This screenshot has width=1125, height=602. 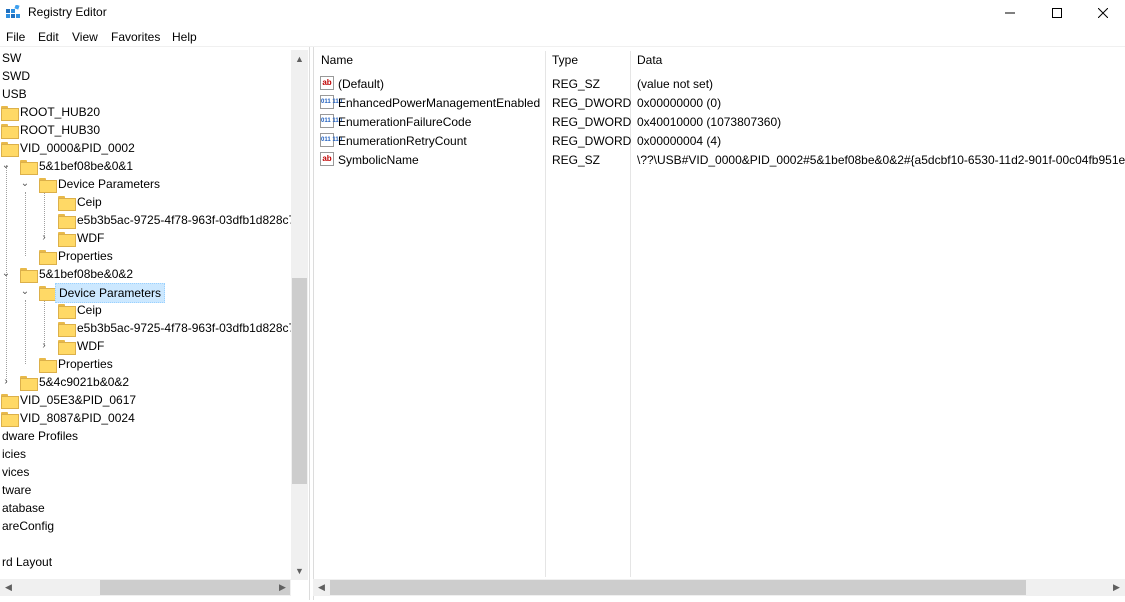 What do you see at coordinates (67, 12) in the screenshot?
I see `window-title: Registry Editor` at bounding box center [67, 12].